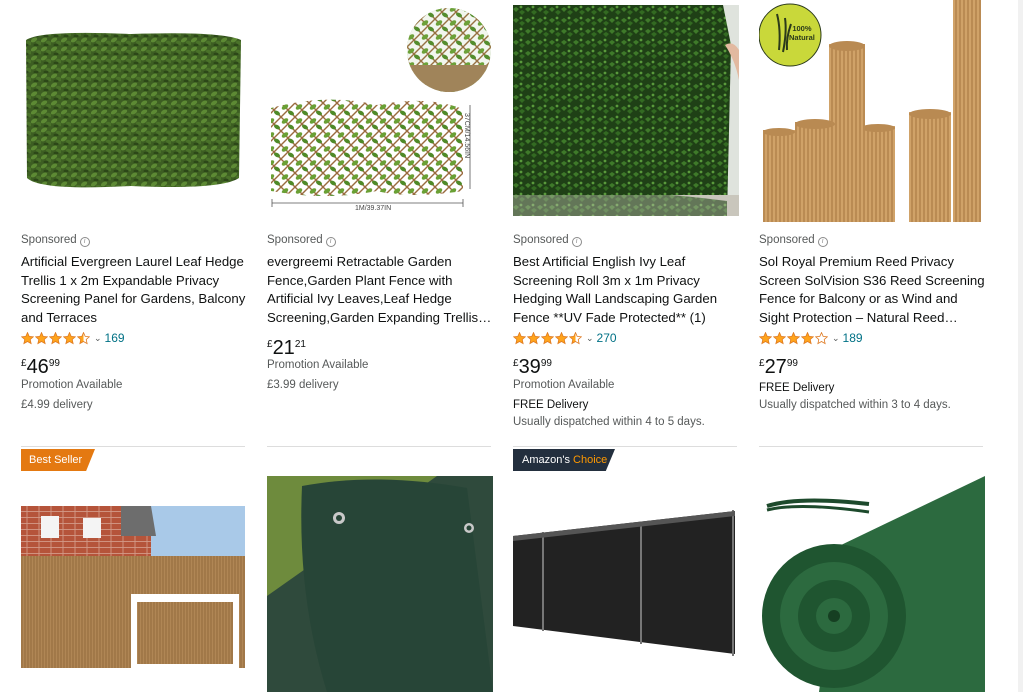 The width and height of the screenshot is (1023, 692). I want to click on product-image-reed-fence-house, so click(133, 587).